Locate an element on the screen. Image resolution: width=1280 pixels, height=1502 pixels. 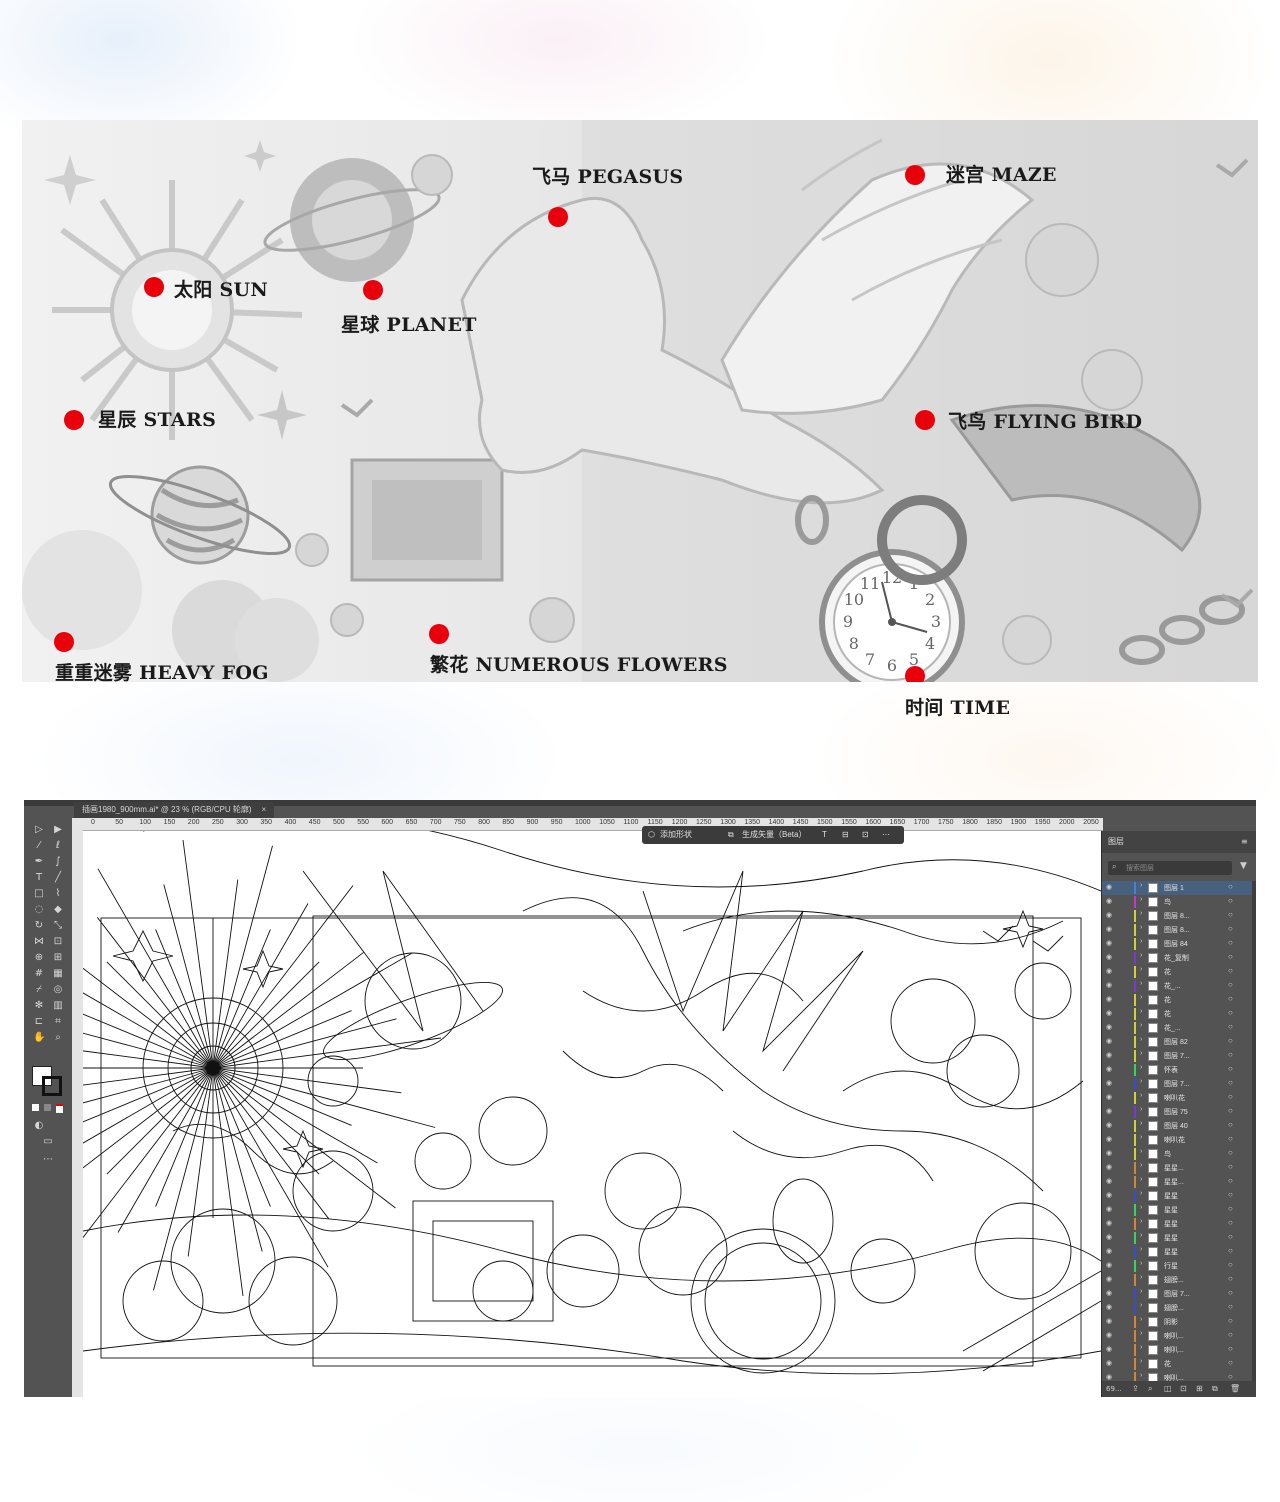
direct-selection-tool-icon: ▶ is located at coordinates (58, 830).